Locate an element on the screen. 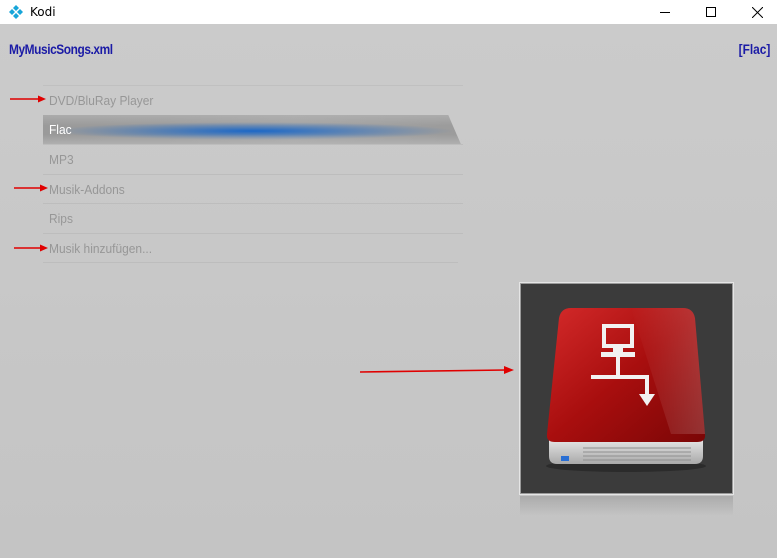 This screenshot has width=777, height=558. annotation-arrow-musik-addons is located at coordinates (31, 188).